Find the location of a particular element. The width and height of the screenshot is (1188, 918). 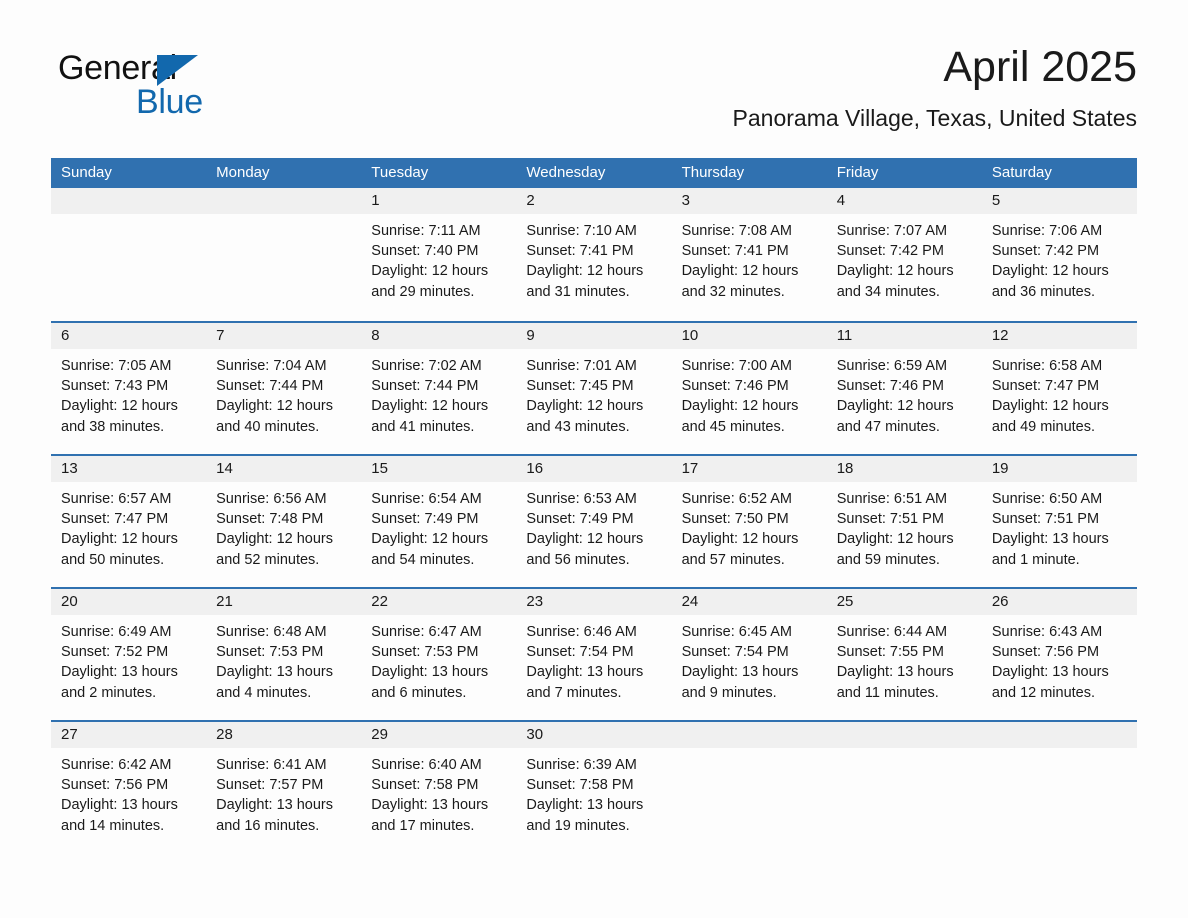

day-number-band: 28 is located at coordinates (284, 735).